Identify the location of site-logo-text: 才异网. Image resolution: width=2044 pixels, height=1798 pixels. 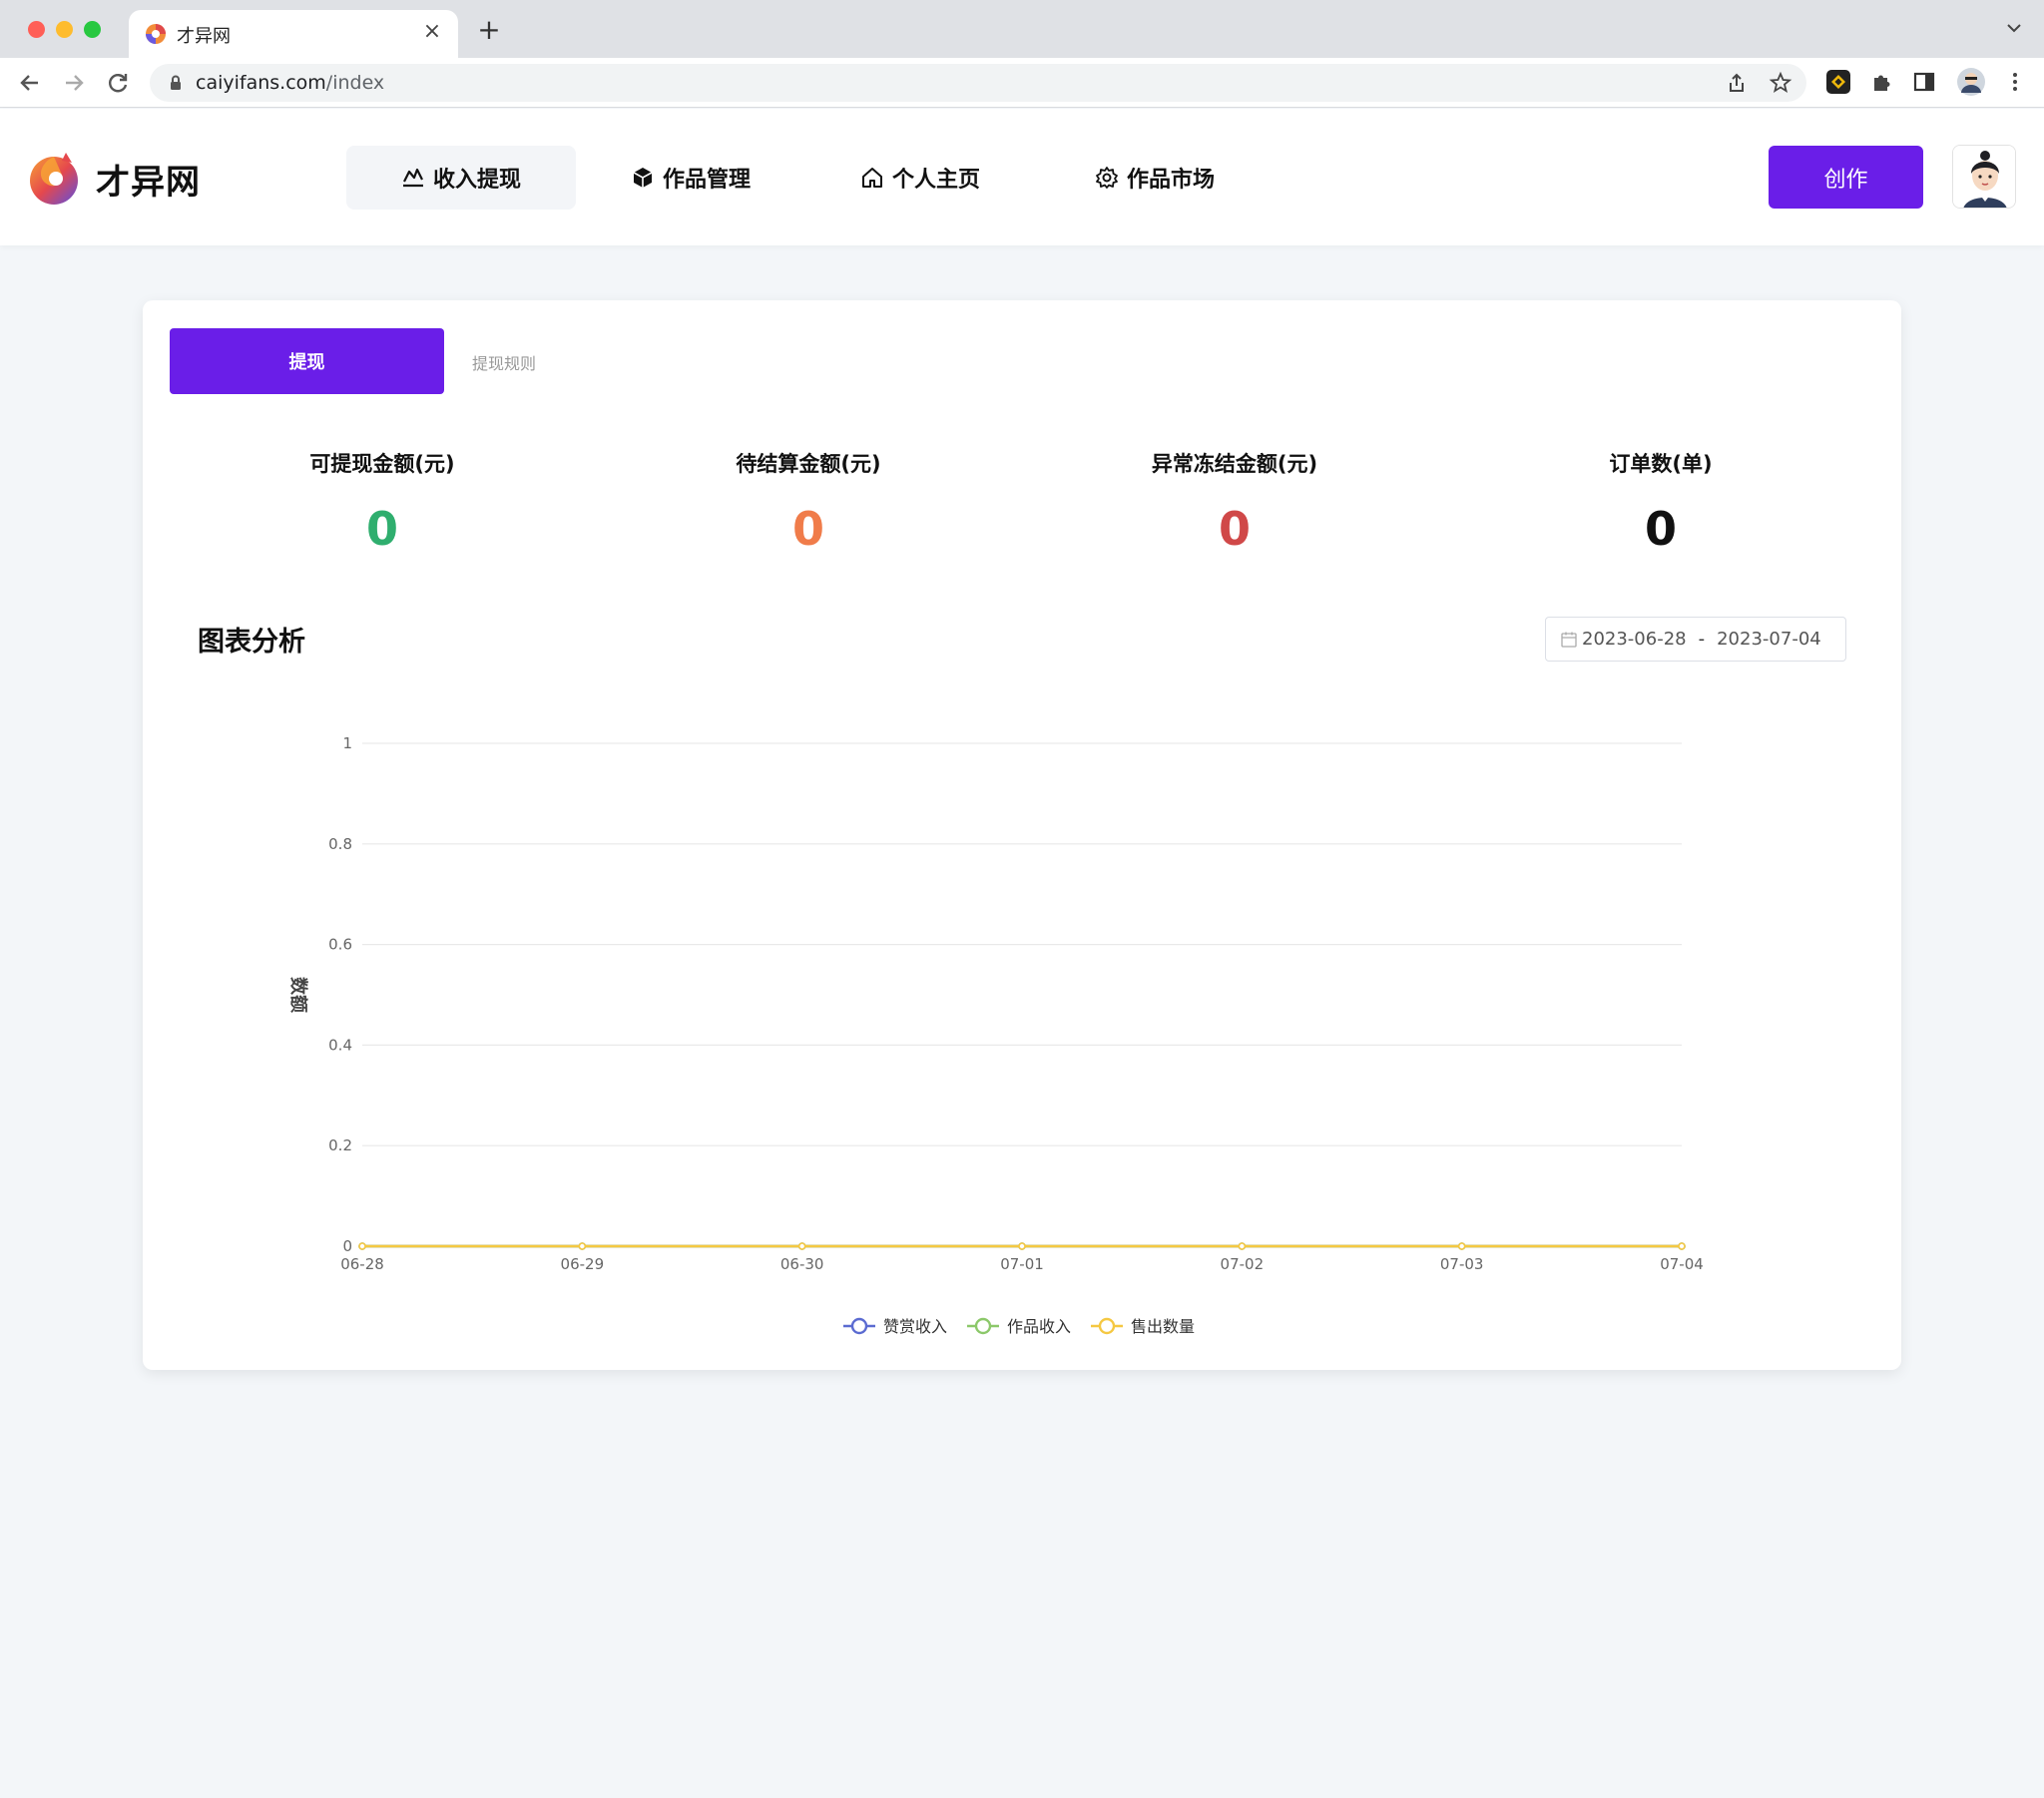
(148, 180).